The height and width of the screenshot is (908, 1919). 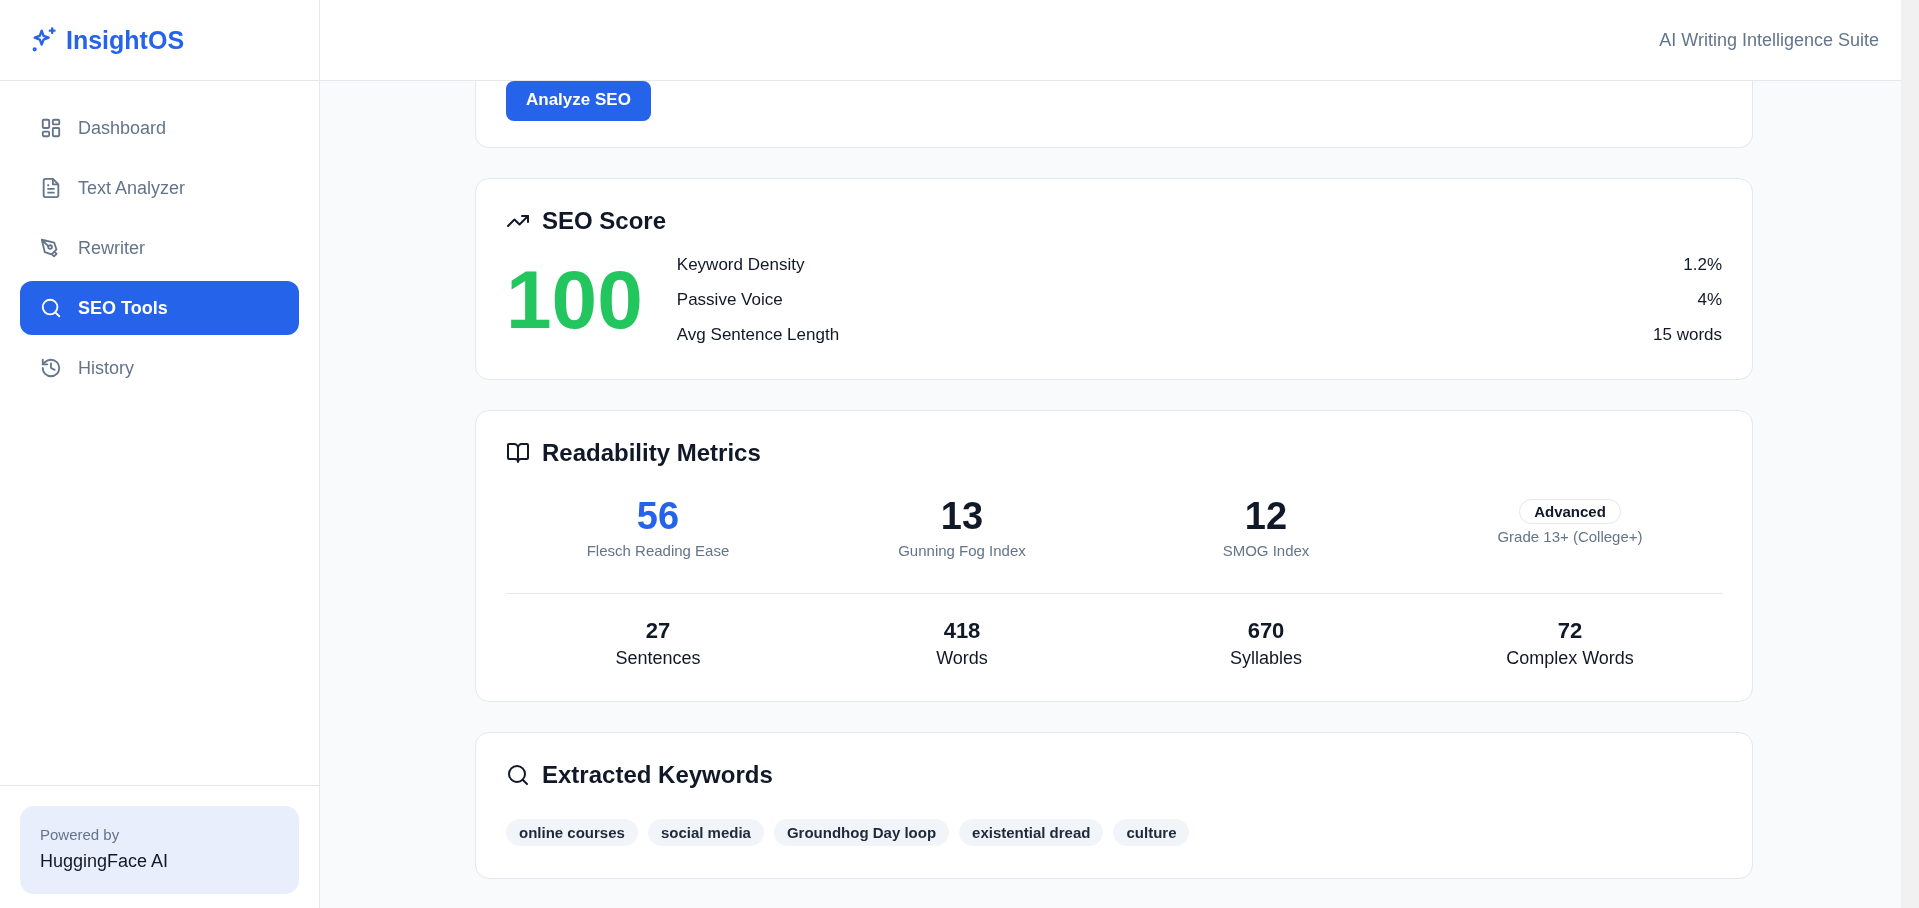 I want to click on readability-label: SMOG Index, so click(x=1266, y=550).